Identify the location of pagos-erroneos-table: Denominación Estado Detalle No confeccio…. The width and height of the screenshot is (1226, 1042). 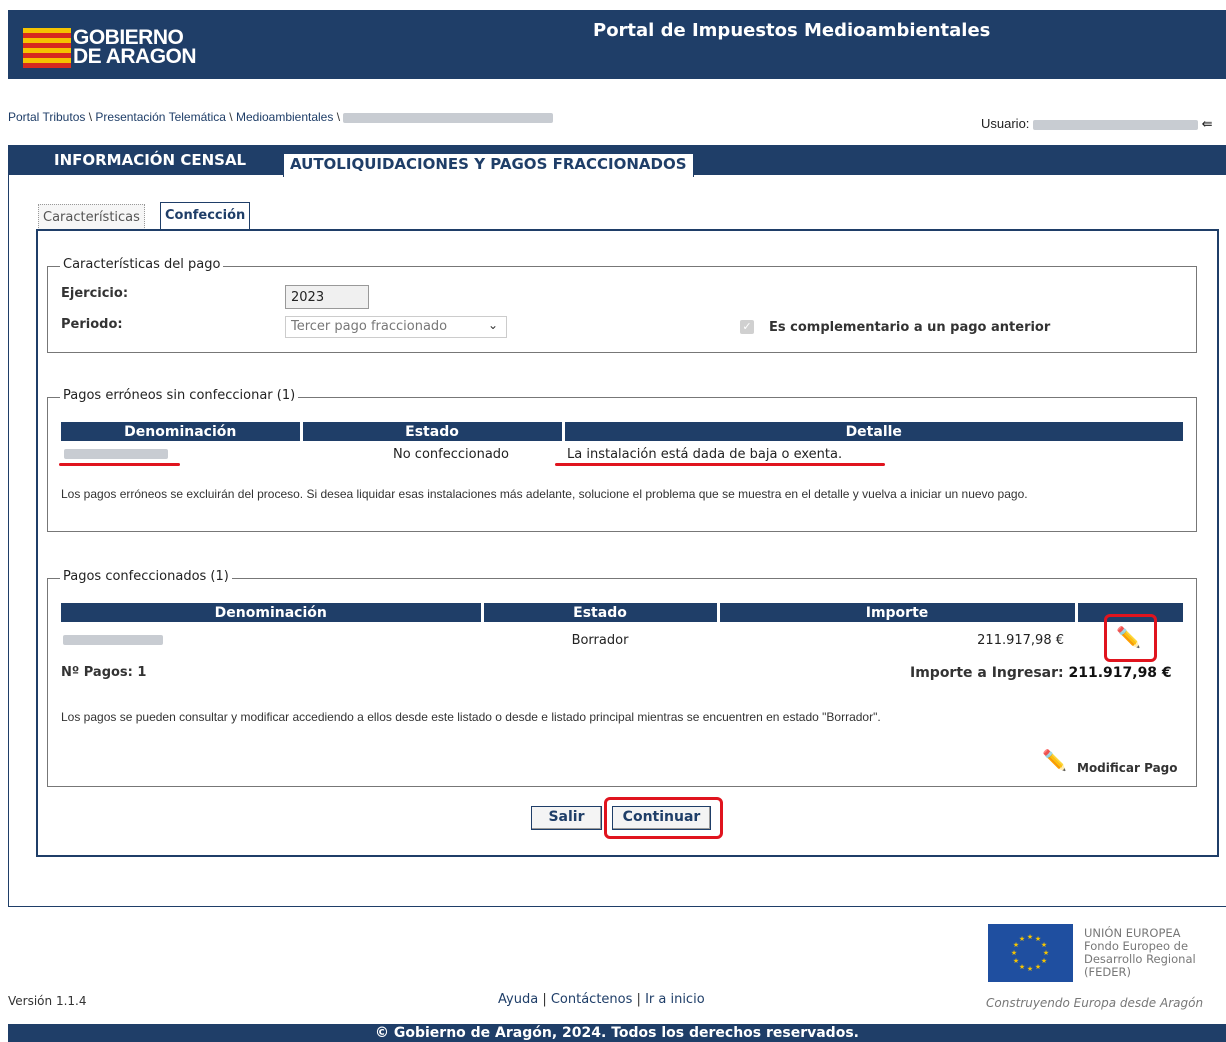
(622, 444).